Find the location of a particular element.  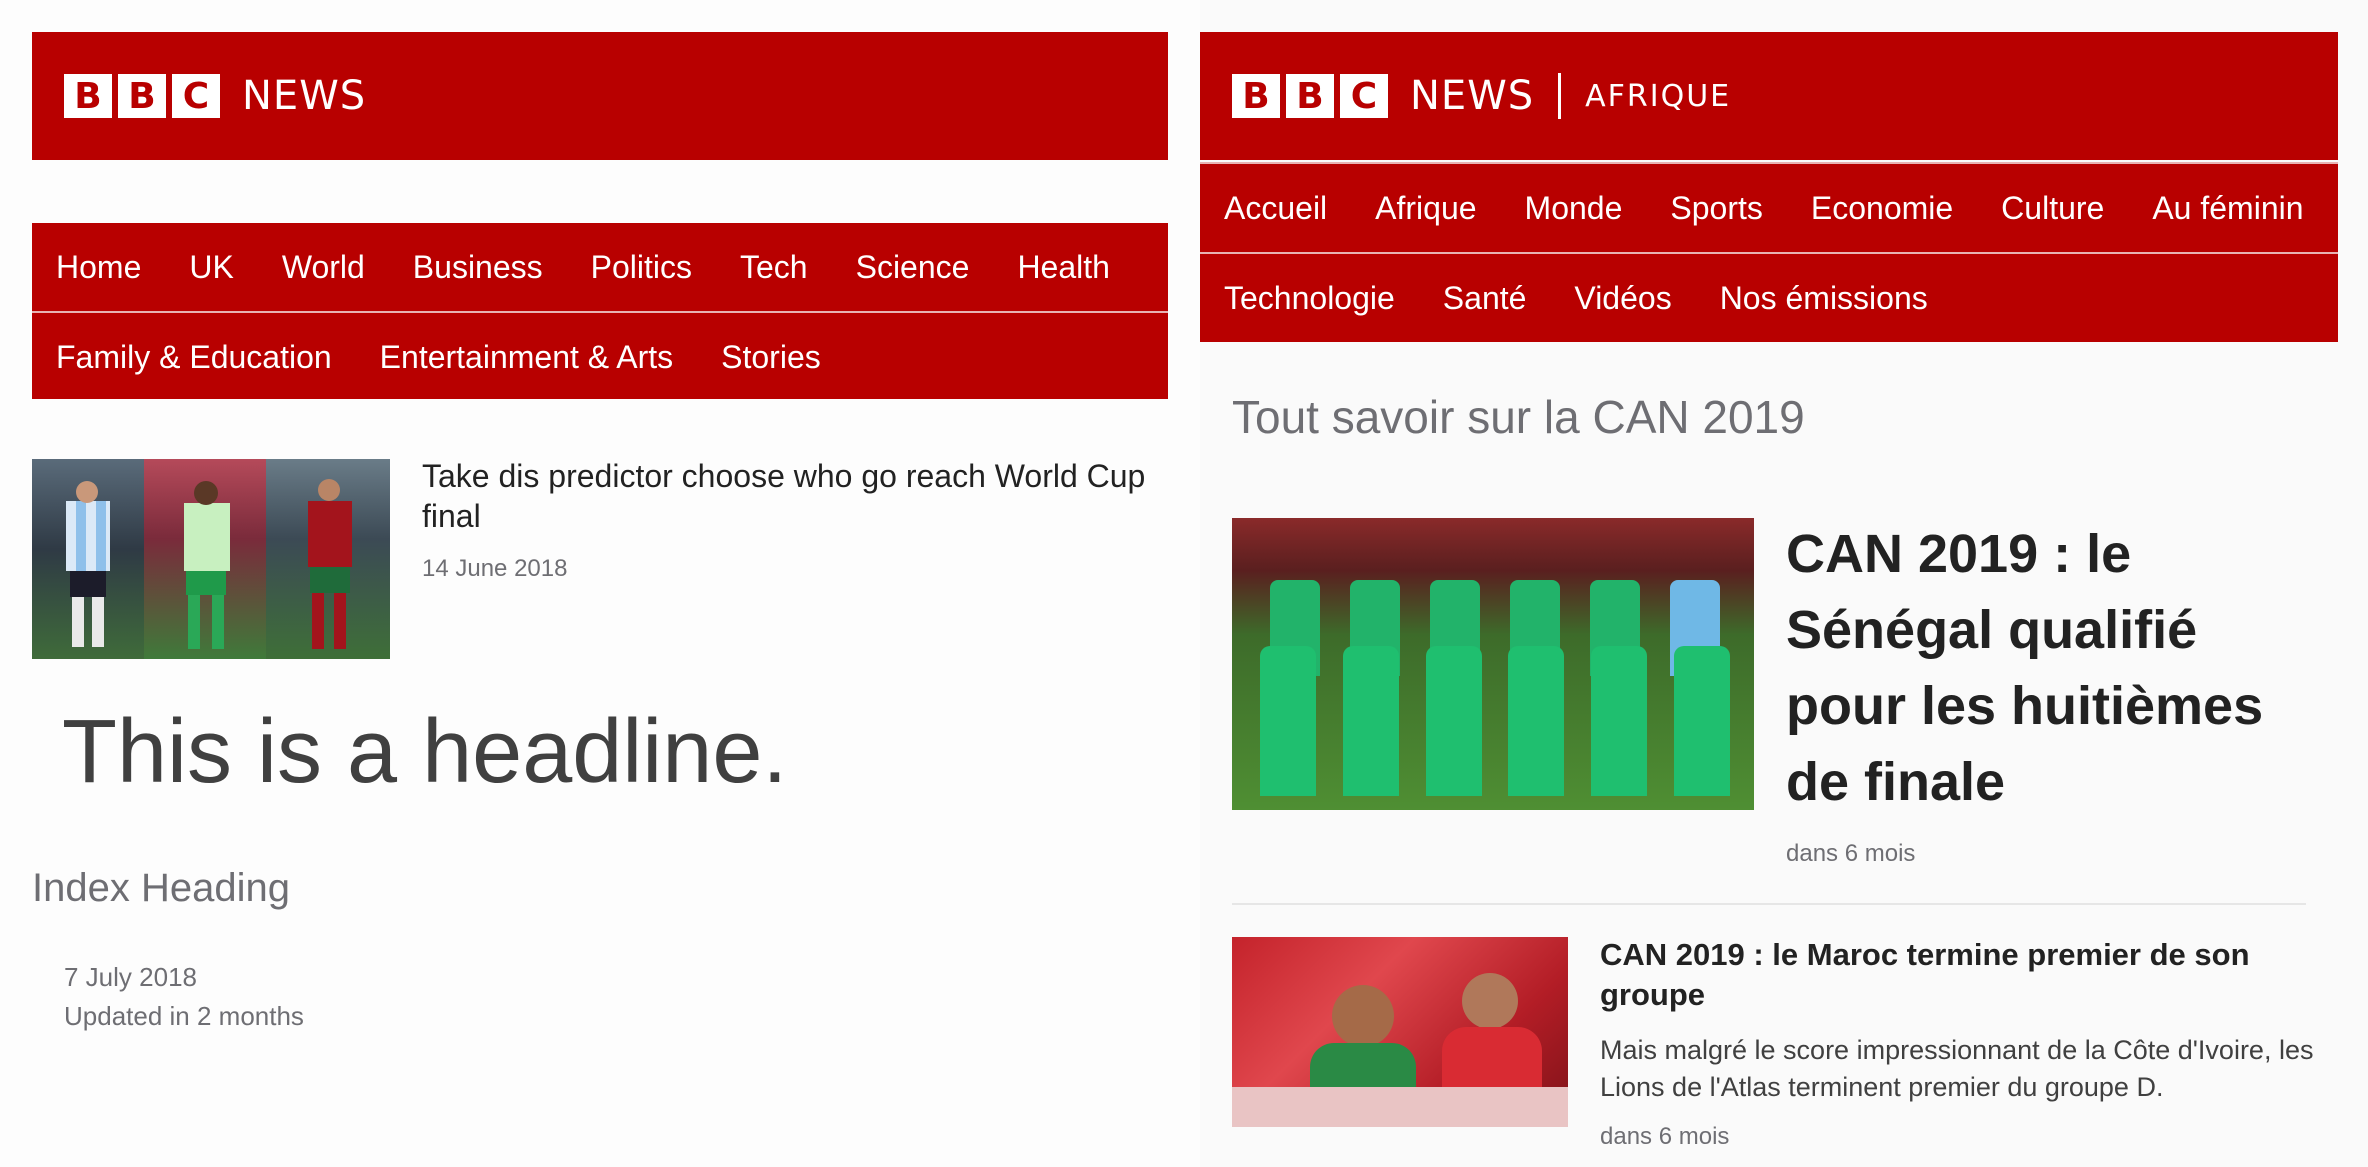

nav-item-politics: Politics is located at coordinates (641, 267).